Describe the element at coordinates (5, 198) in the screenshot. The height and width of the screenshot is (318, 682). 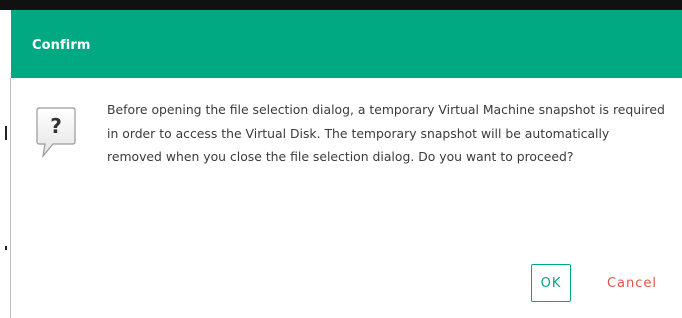
I see `background-edge` at that location.